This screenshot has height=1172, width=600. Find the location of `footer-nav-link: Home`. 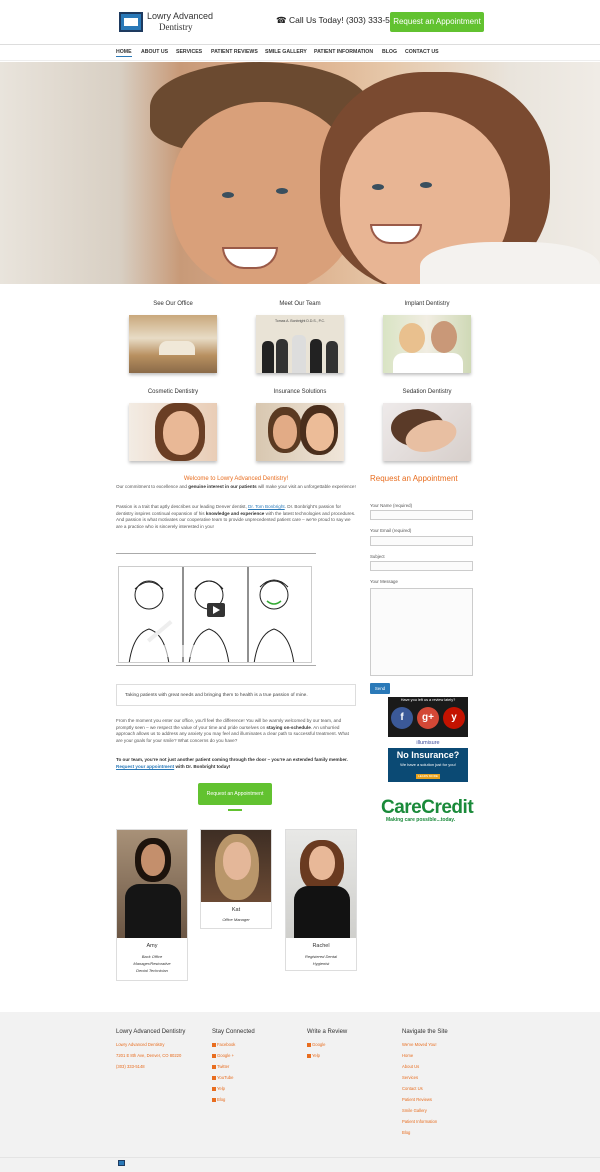

footer-nav-link: Home is located at coordinates (407, 1055).